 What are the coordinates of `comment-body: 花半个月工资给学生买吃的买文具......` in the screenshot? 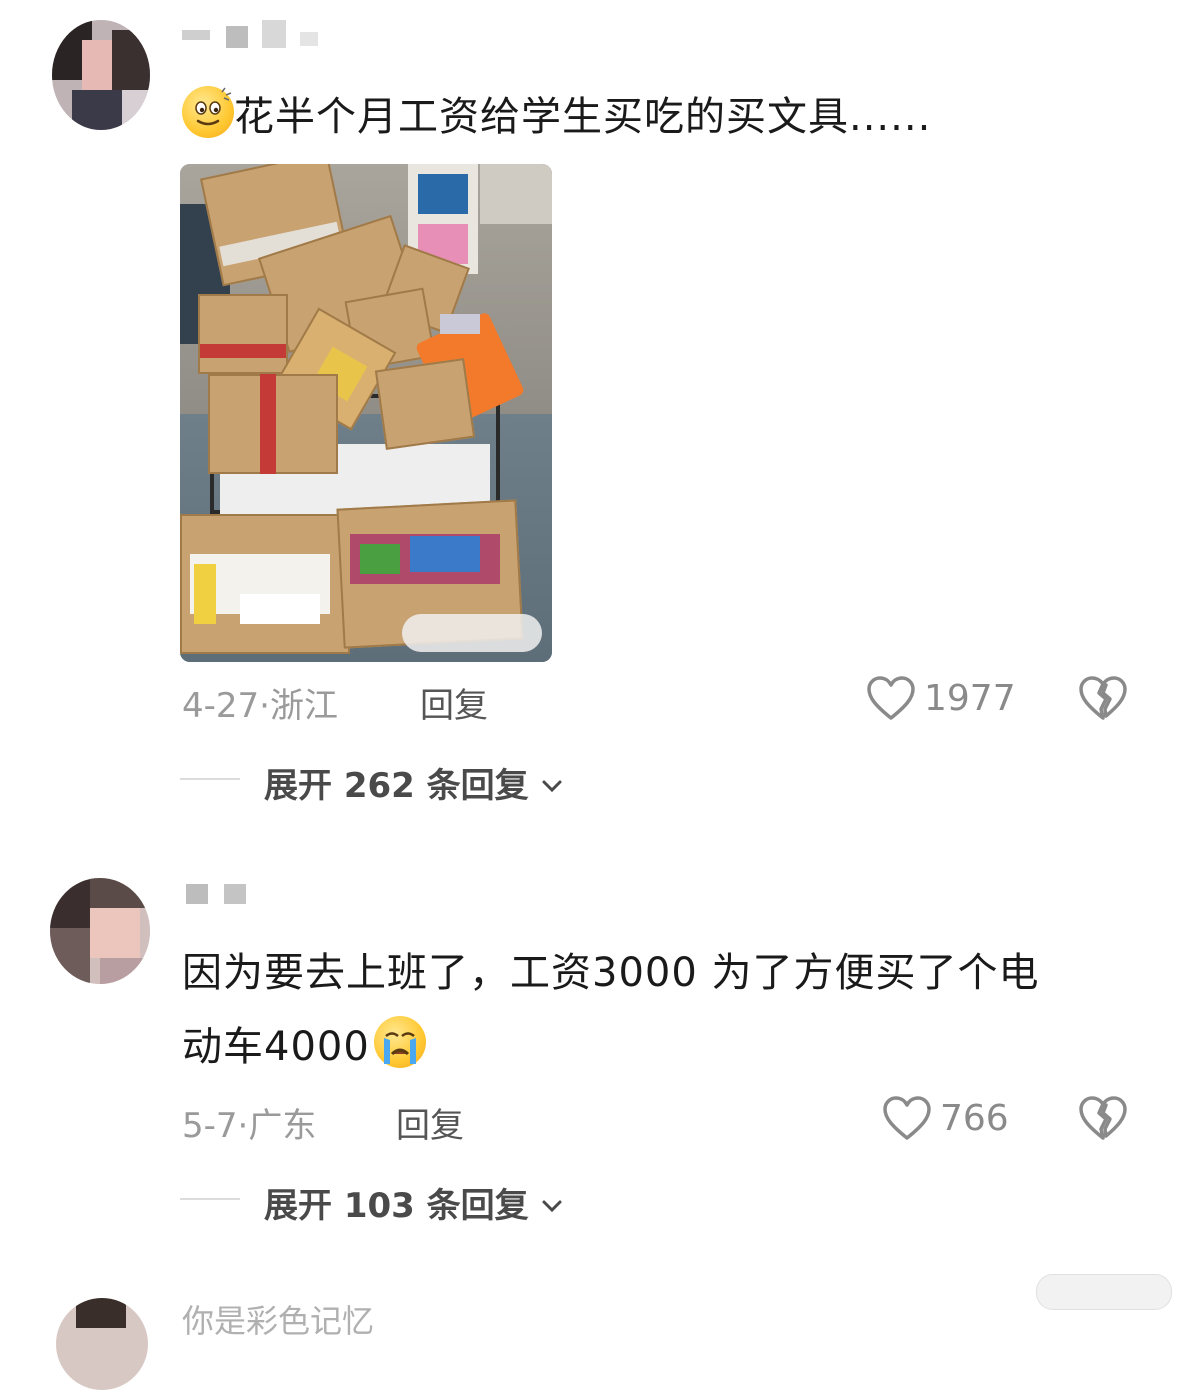 It's located at (583, 117).